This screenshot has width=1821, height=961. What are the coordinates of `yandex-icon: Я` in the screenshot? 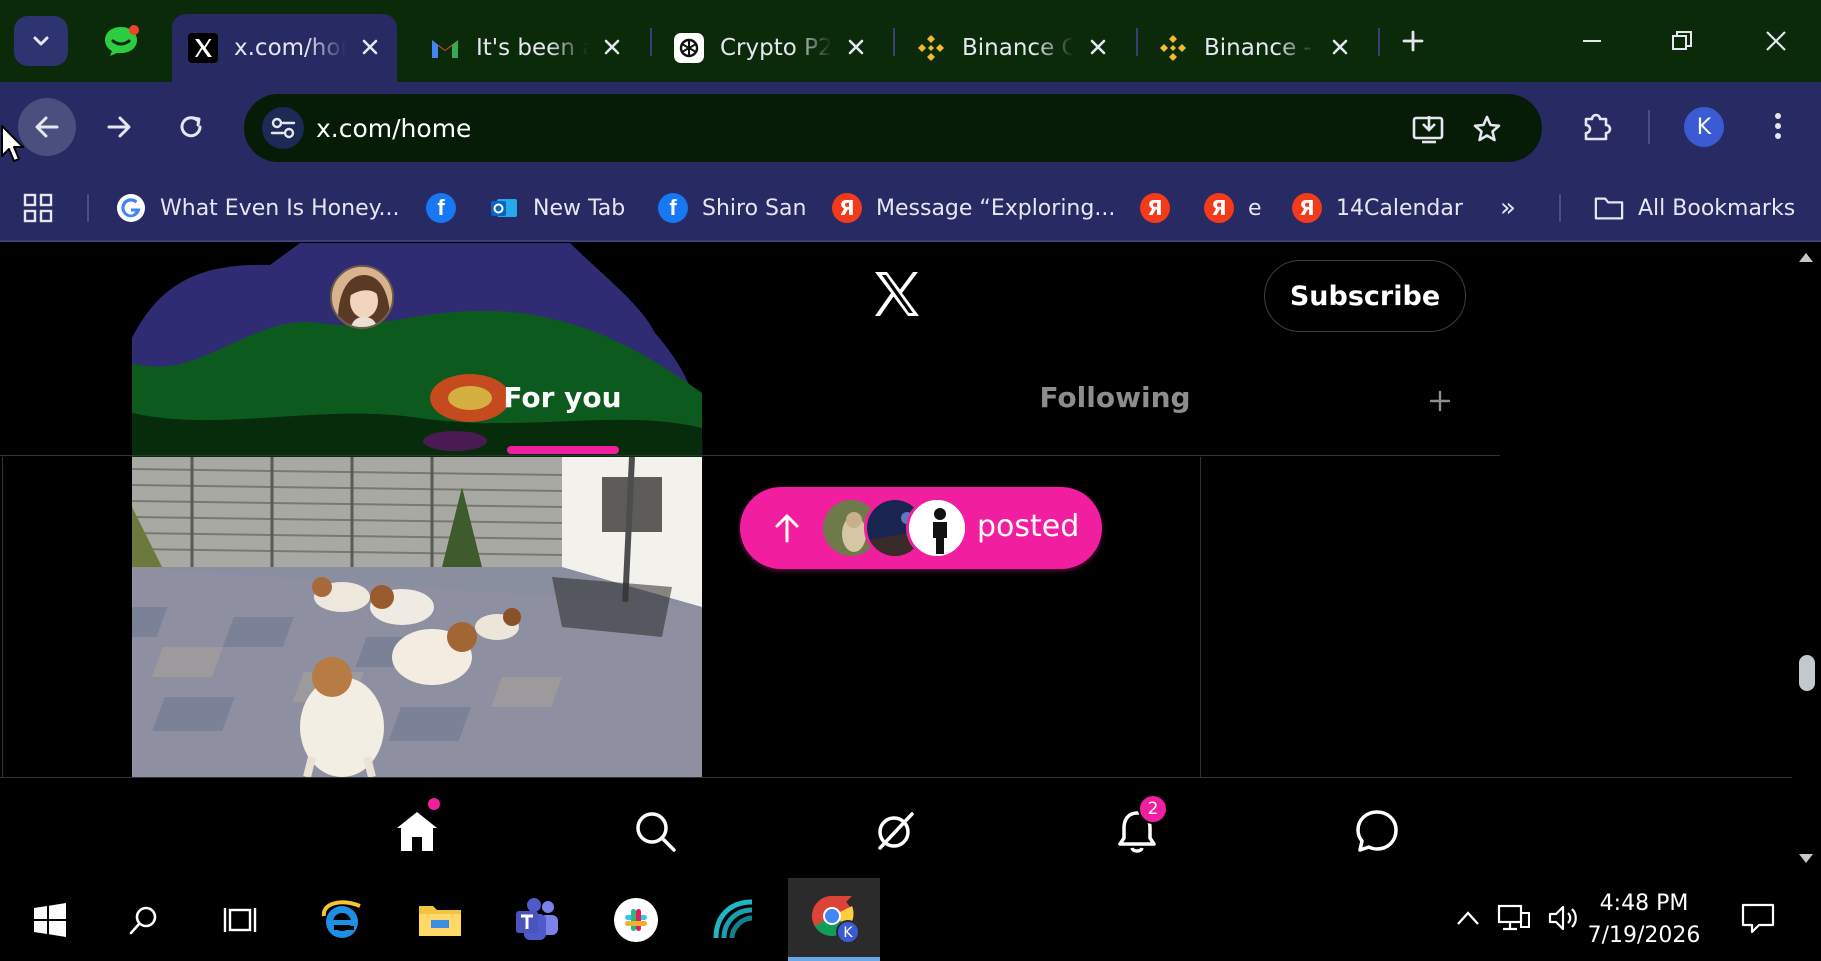 It's located at (1155, 208).